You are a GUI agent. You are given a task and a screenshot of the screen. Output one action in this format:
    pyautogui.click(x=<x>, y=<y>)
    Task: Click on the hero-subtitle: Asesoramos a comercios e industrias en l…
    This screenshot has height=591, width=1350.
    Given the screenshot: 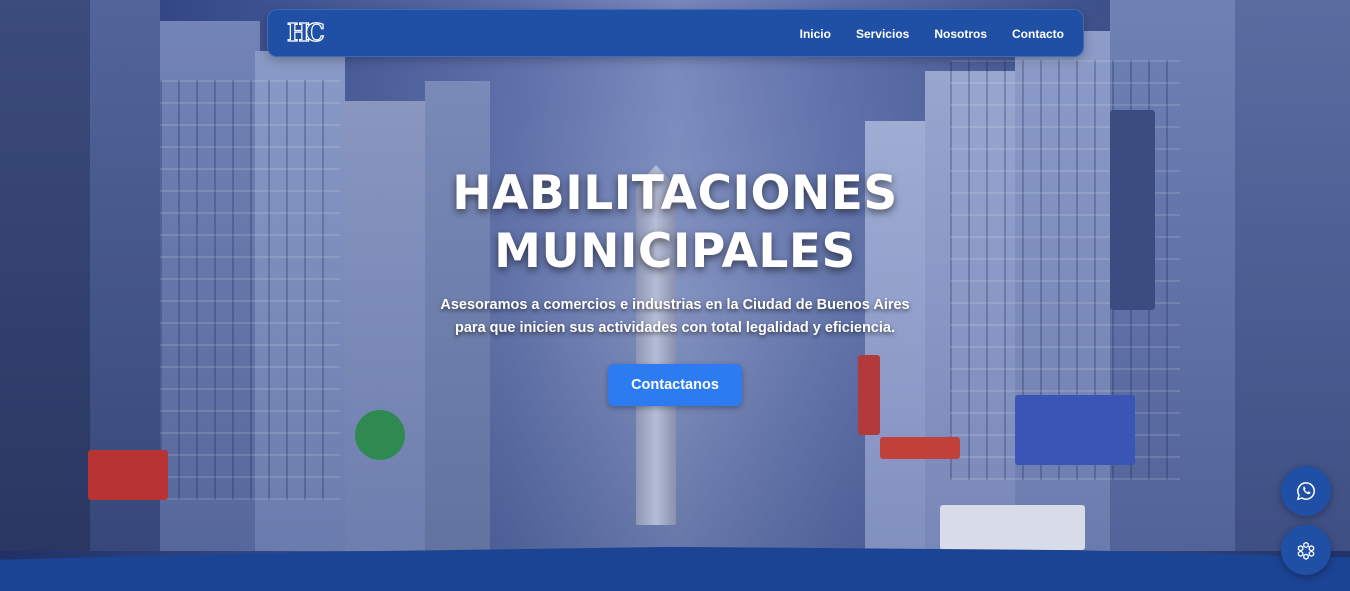 What is the action you would take?
    pyautogui.click(x=675, y=316)
    